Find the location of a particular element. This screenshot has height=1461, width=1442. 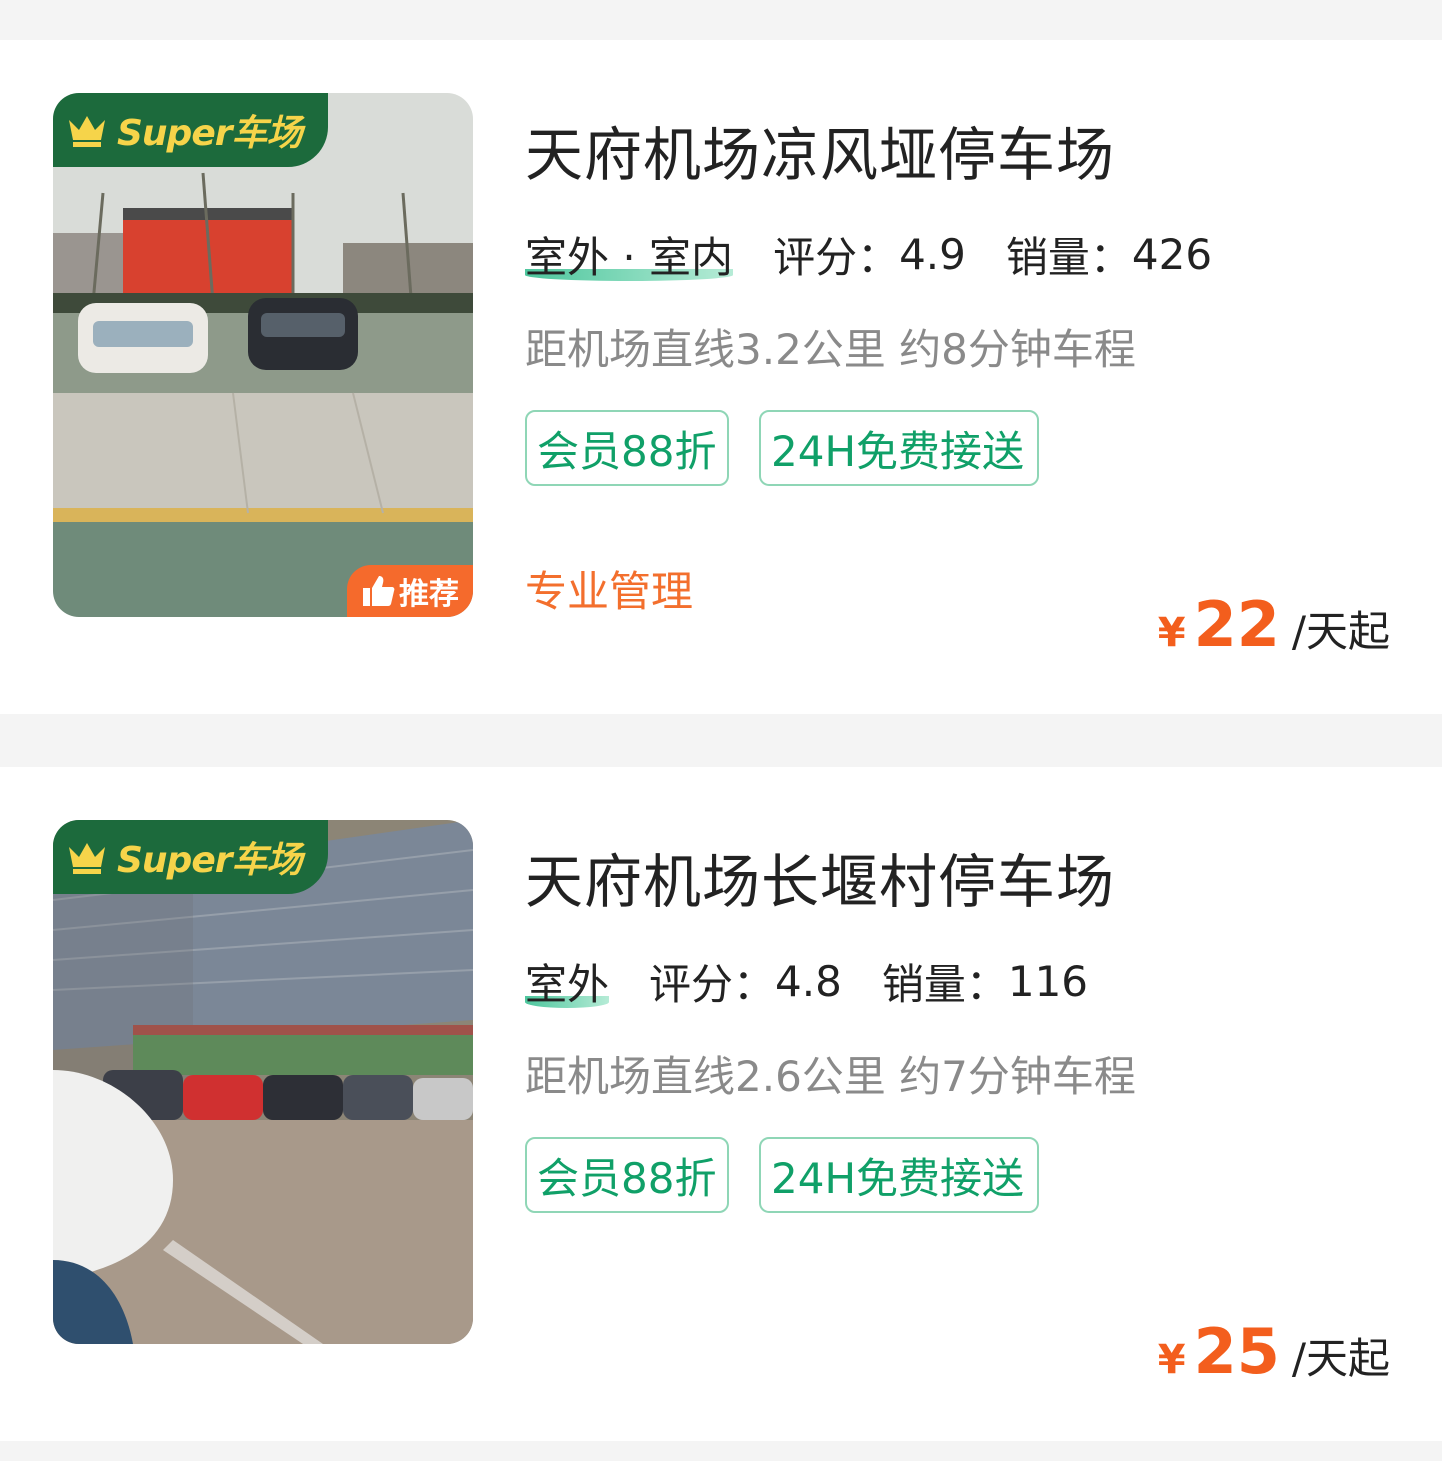

sales-value: 426 is located at coordinates (1172, 254).